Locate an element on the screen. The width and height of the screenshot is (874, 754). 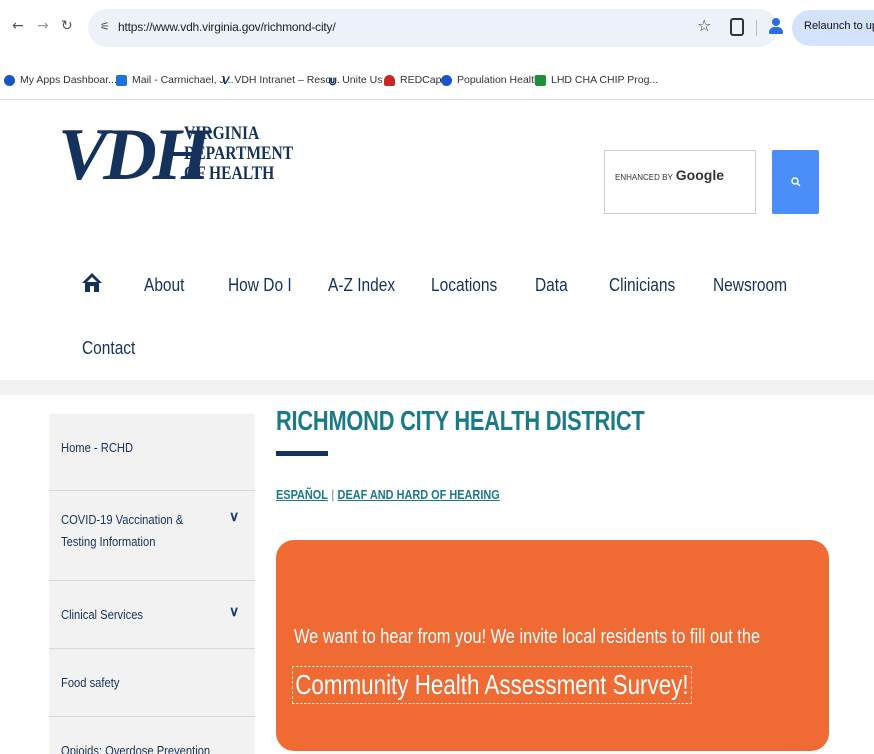
outlook-icon is located at coordinates (121, 80).